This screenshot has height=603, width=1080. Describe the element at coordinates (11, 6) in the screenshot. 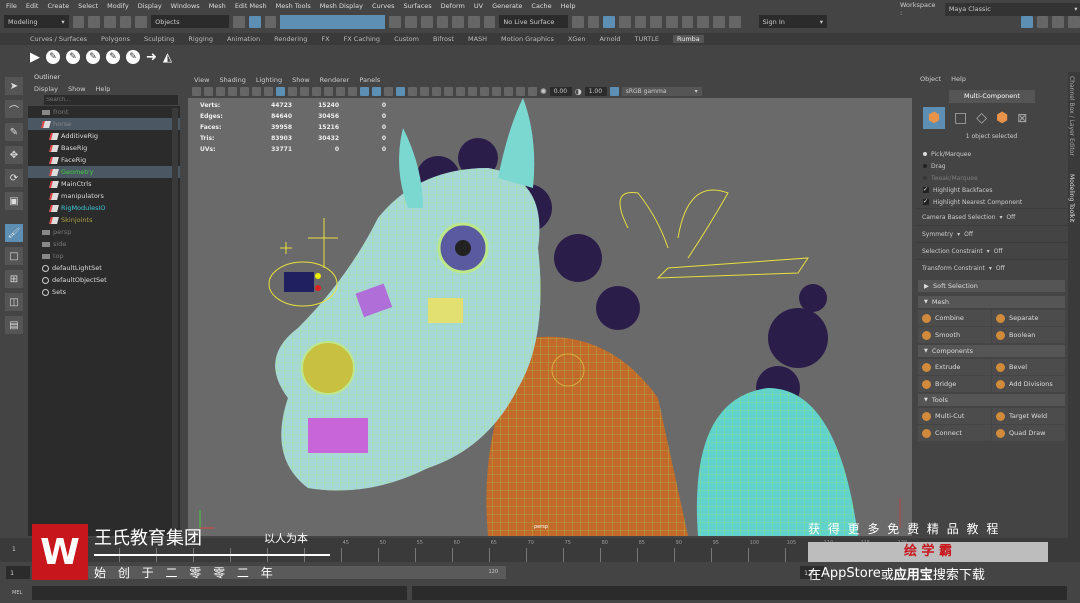

I see `menu-file: File` at that location.